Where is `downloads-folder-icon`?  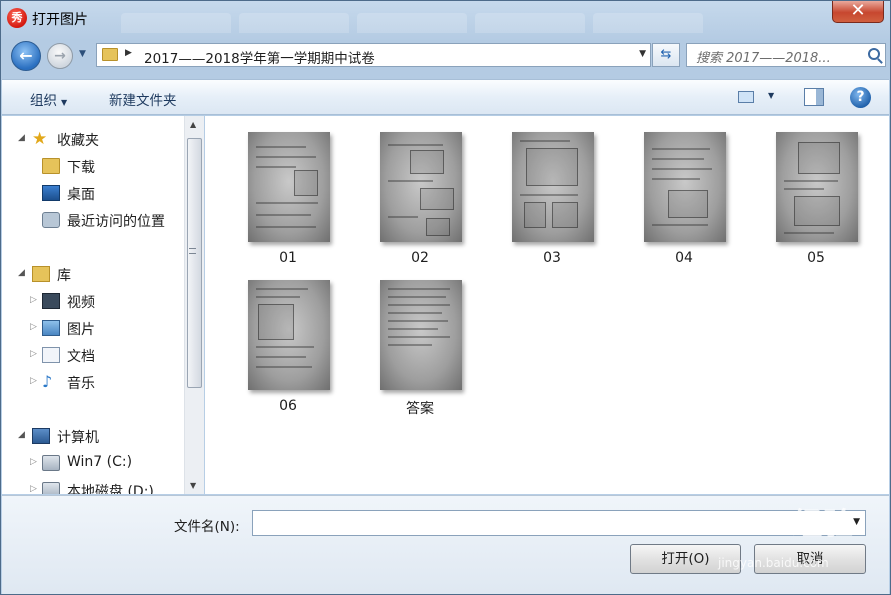 downloads-folder-icon is located at coordinates (51, 166).